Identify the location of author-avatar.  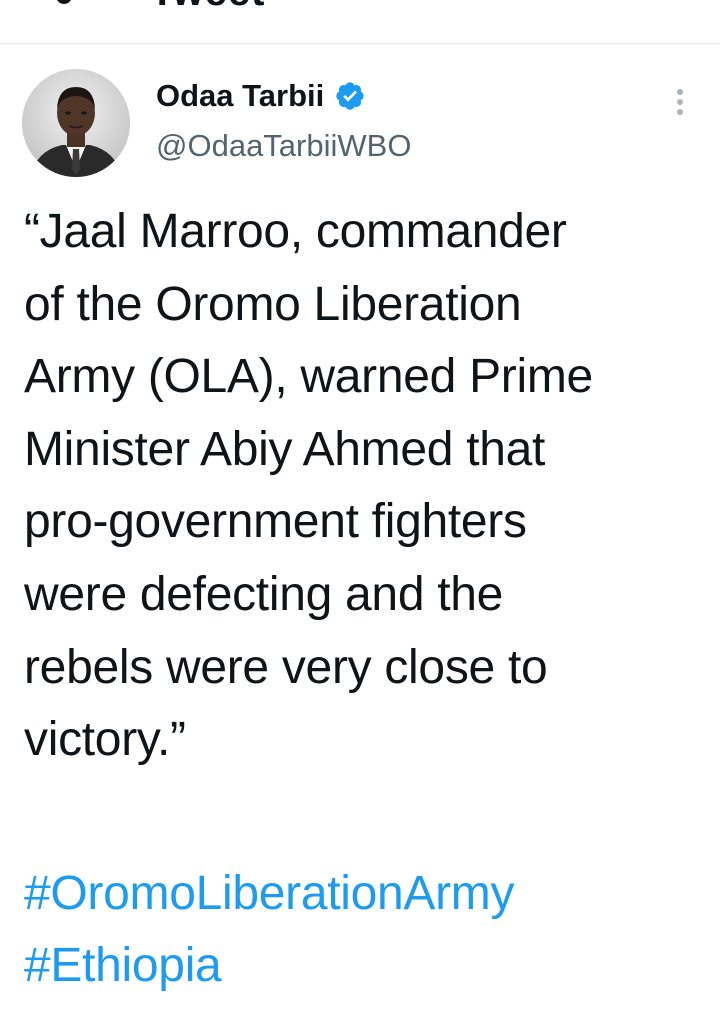
(76, 123).